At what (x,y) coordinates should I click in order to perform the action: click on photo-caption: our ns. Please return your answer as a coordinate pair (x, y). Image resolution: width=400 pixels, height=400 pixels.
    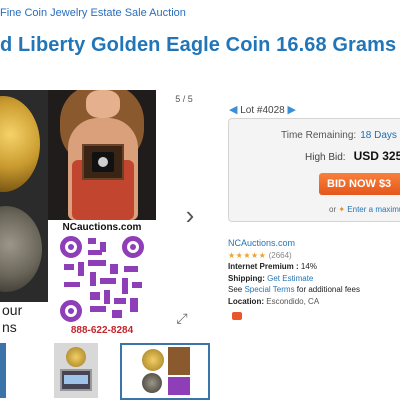
    Looking at the image, I should click on (24, 322).